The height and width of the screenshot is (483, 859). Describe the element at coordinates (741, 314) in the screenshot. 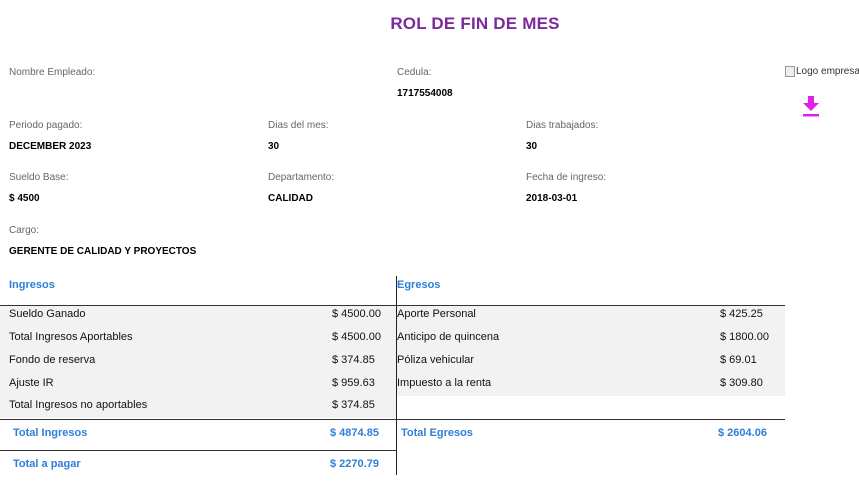

I see `egresos-row-amount: $ 425.25` at that location.